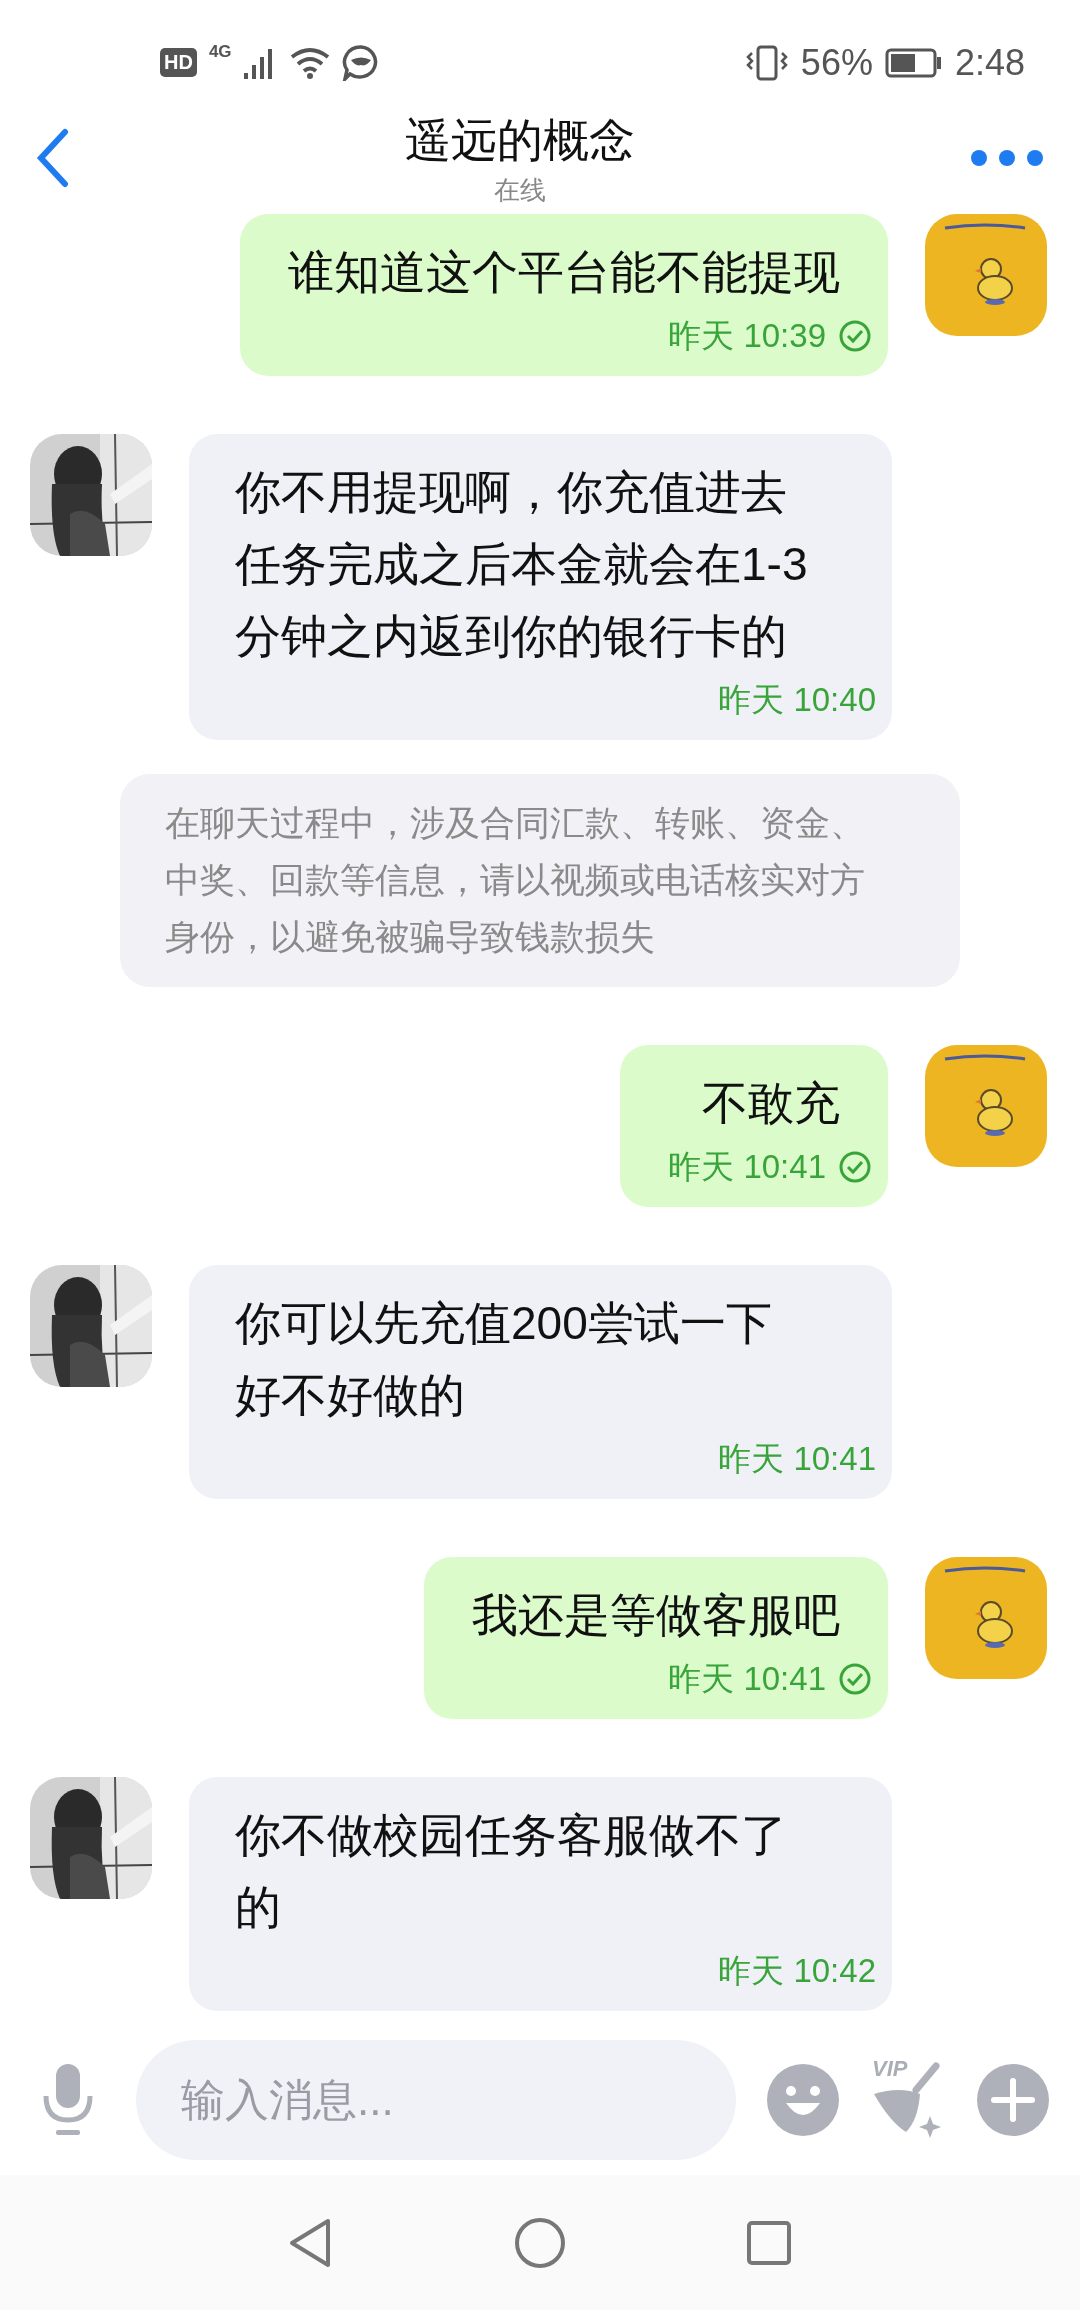  Describe the element at coordinates (53, 157) in the screenshot. I see `back-button` at that location.